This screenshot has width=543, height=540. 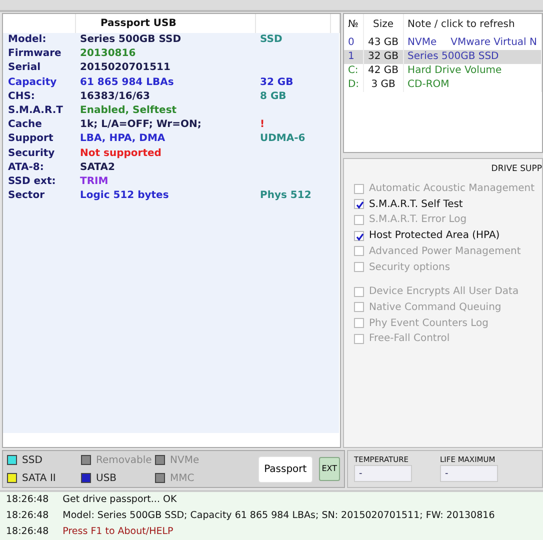 I want to click on drive-note: Hard Drive Volume, so click(x=455, y=70).